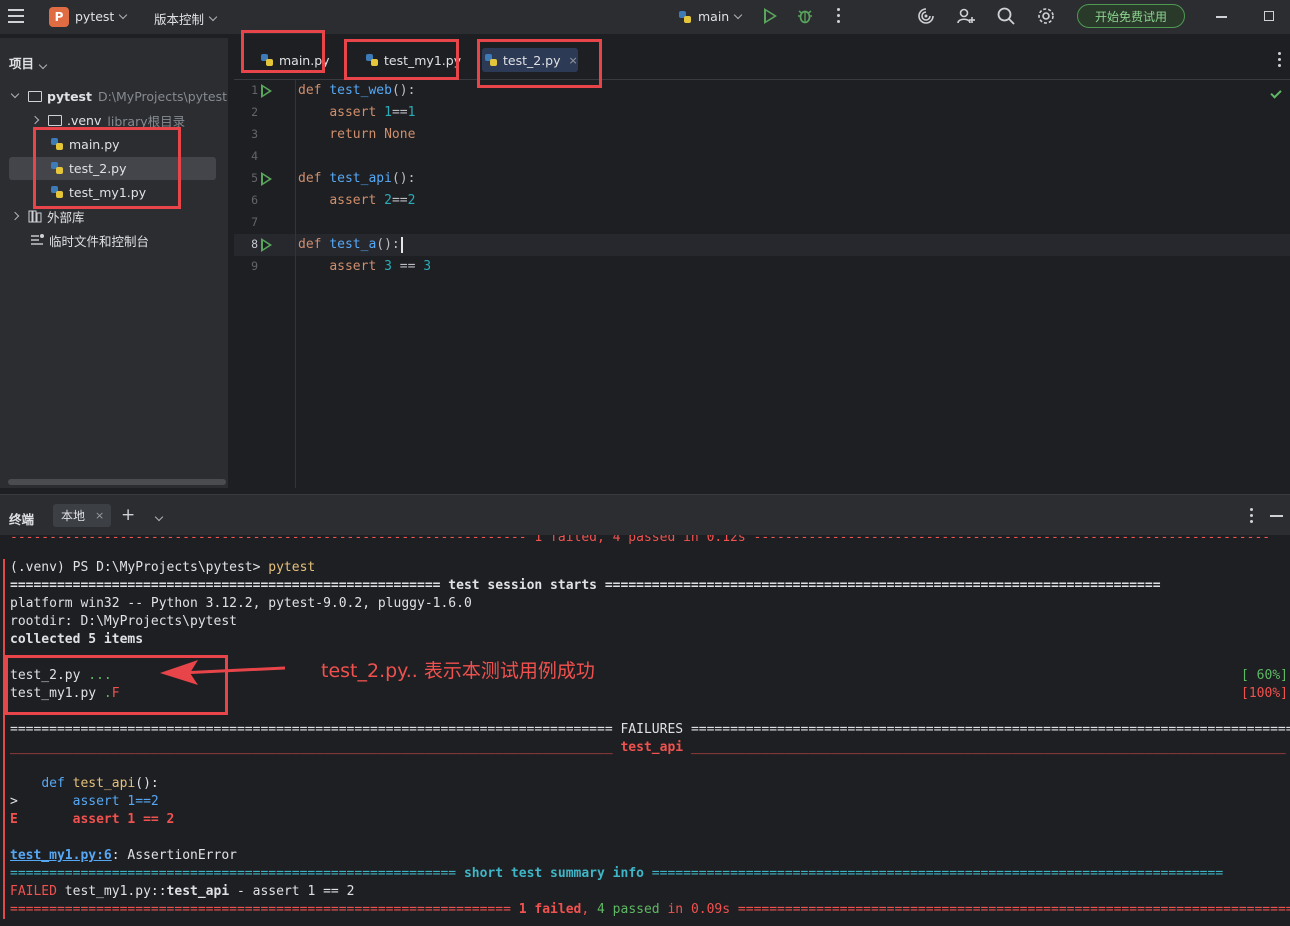 Image resolution: width=1290 pixels, height=926 pixels. Describe the element at coordinates (356, 179) in the screenshot. I see `code-line-5: def test_api():` at that location.